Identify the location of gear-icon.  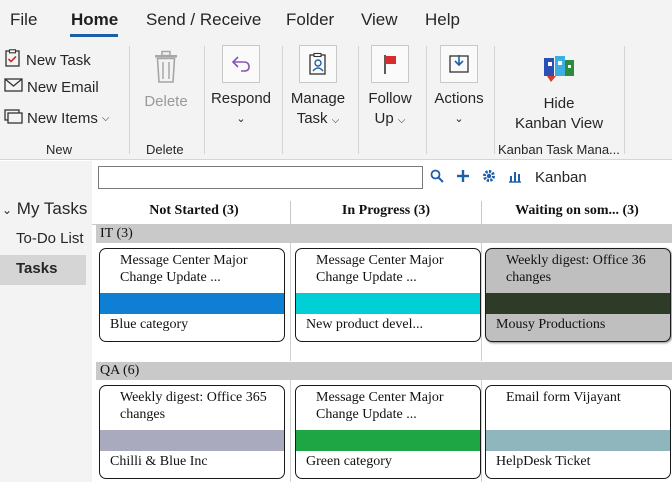
(489, 178).